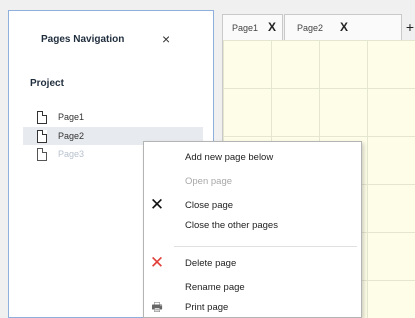  What do you see at coordinates (71, 117) in the screenshot?
I see `tree-item-label: Page1` at bounding box center [71, 117].